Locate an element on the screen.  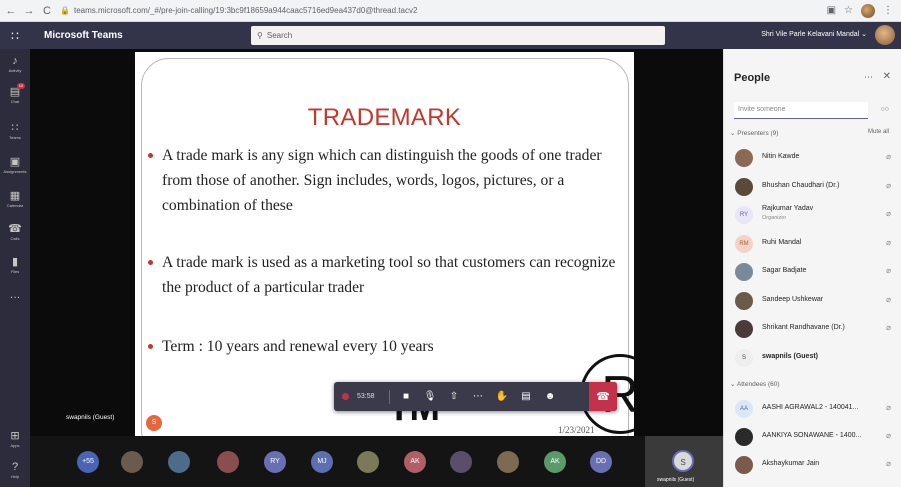
participant-name: Sagar Badjate is located at coordinates (784, 270).